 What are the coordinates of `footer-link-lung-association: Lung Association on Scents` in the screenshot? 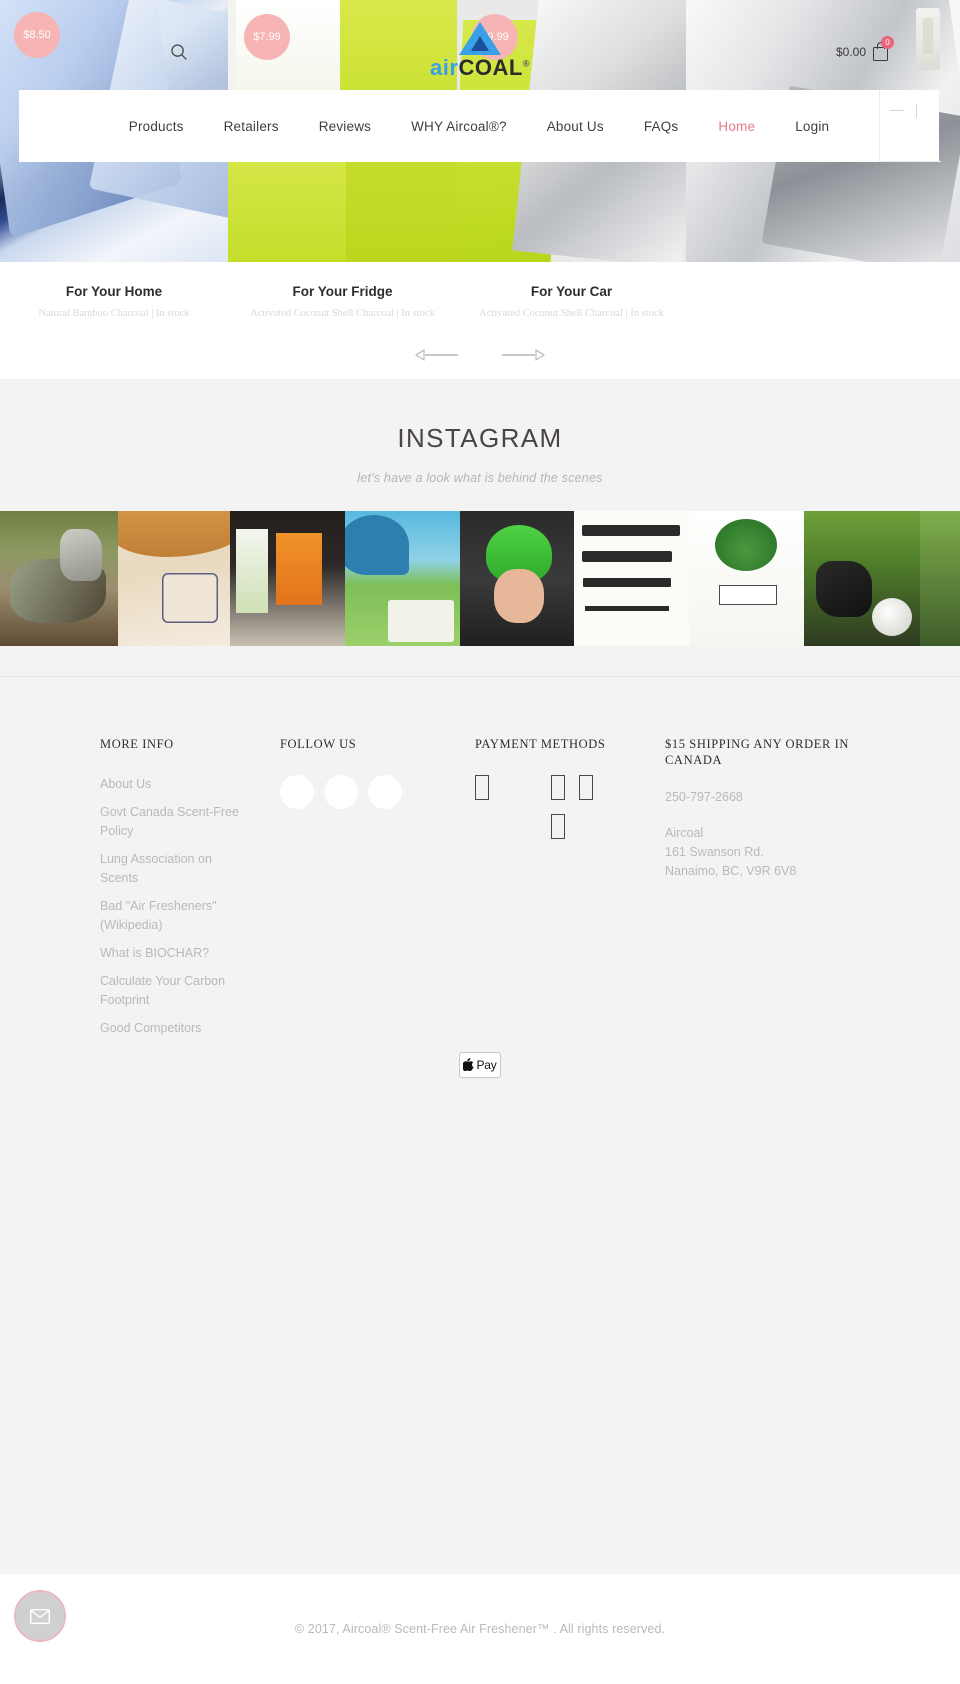 It's located at (170, 869).